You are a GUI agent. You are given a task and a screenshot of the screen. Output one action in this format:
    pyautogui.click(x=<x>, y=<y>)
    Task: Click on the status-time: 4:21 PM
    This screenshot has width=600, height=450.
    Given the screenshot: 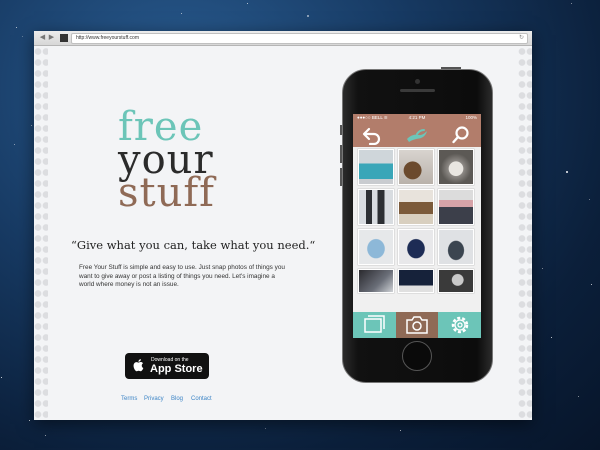 What is the action you would take?
    pyautogui.click(x=417, y=117)
    